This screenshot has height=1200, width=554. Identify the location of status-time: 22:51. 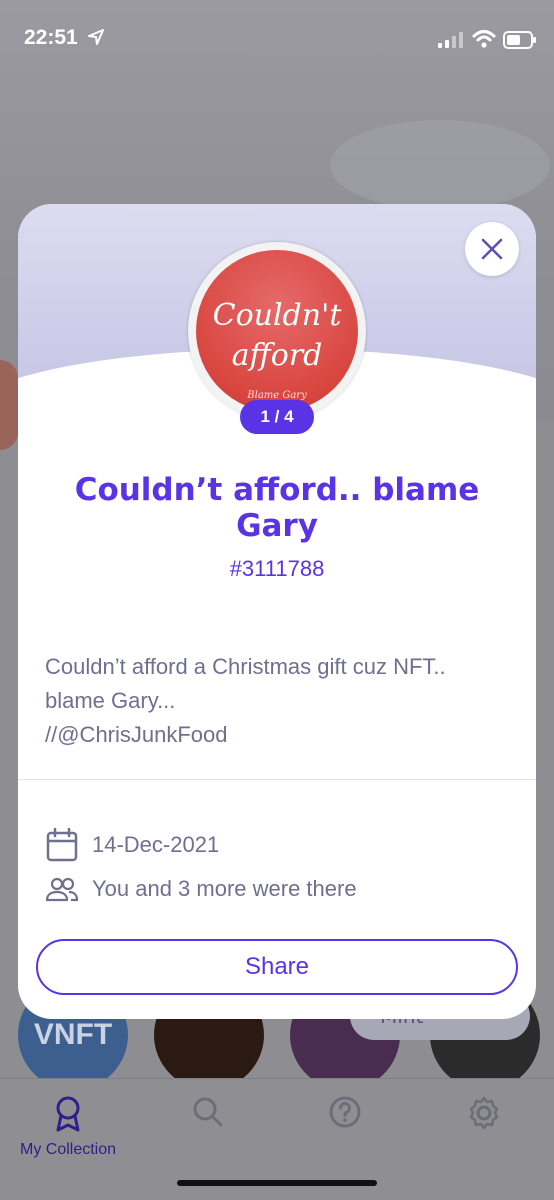
(51, 37).